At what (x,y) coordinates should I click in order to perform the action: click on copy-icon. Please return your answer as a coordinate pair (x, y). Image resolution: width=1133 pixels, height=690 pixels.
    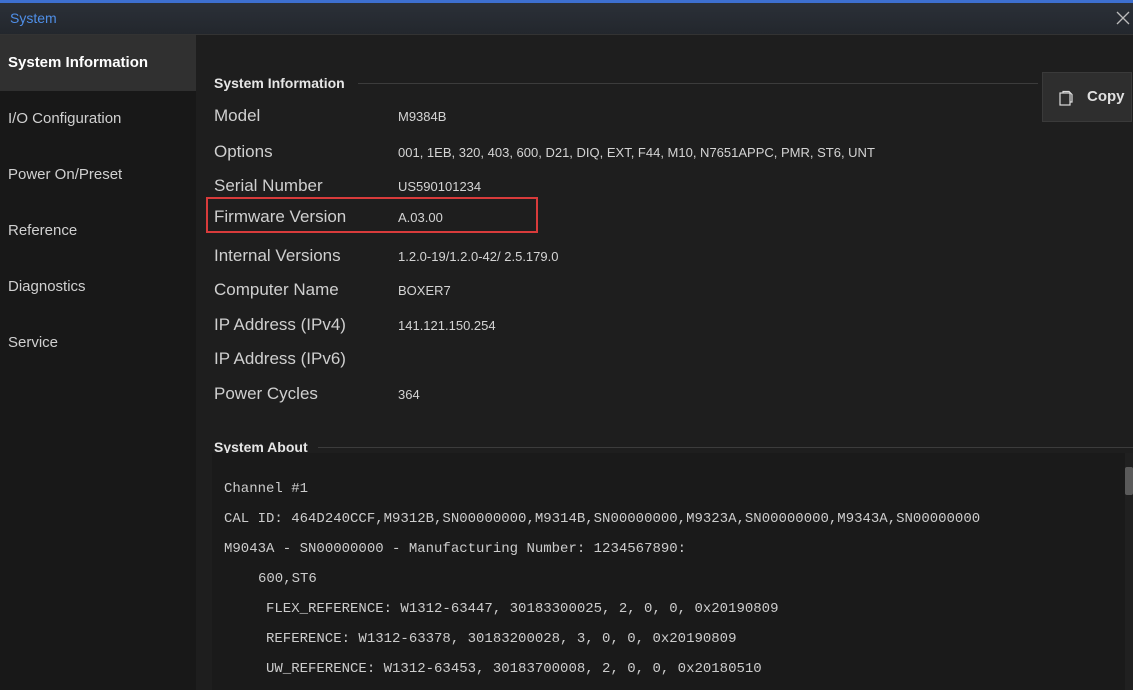
    Looking at the image, I should click on (1066, 98).